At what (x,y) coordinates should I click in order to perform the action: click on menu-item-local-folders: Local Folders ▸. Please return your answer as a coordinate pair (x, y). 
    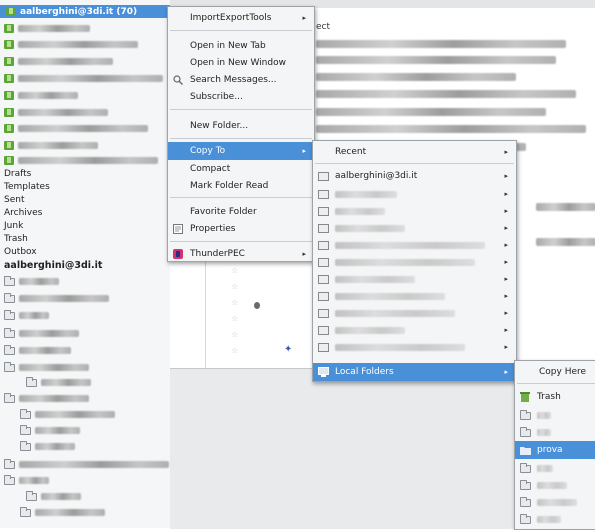
    Looking at the image, I should click on (414, 372).